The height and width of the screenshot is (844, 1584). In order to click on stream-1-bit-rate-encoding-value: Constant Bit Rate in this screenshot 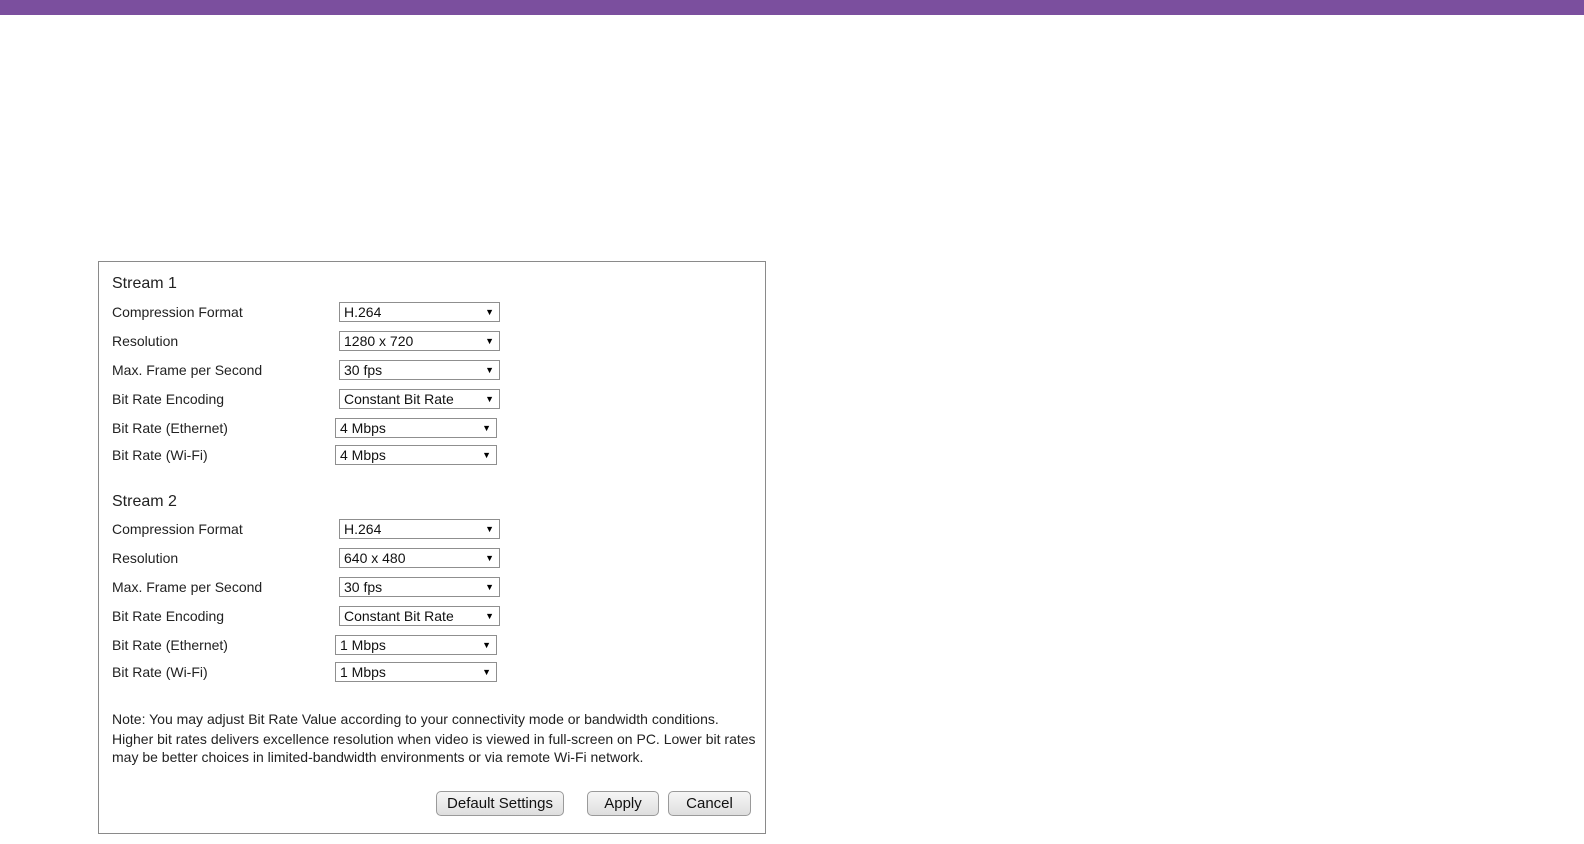, I will do `click(399, 399)`.